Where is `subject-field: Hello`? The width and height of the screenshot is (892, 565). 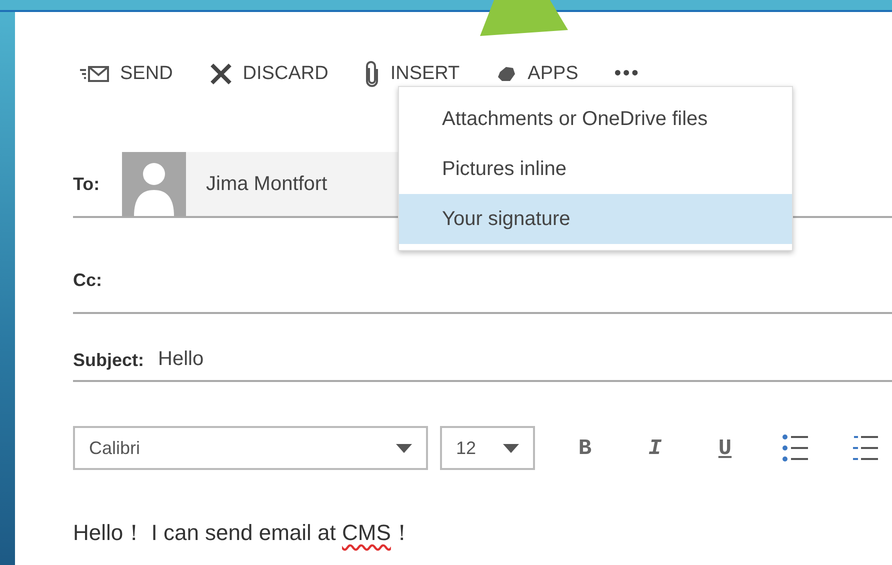
subject-field: Hello is located at coordinates (181, 359).